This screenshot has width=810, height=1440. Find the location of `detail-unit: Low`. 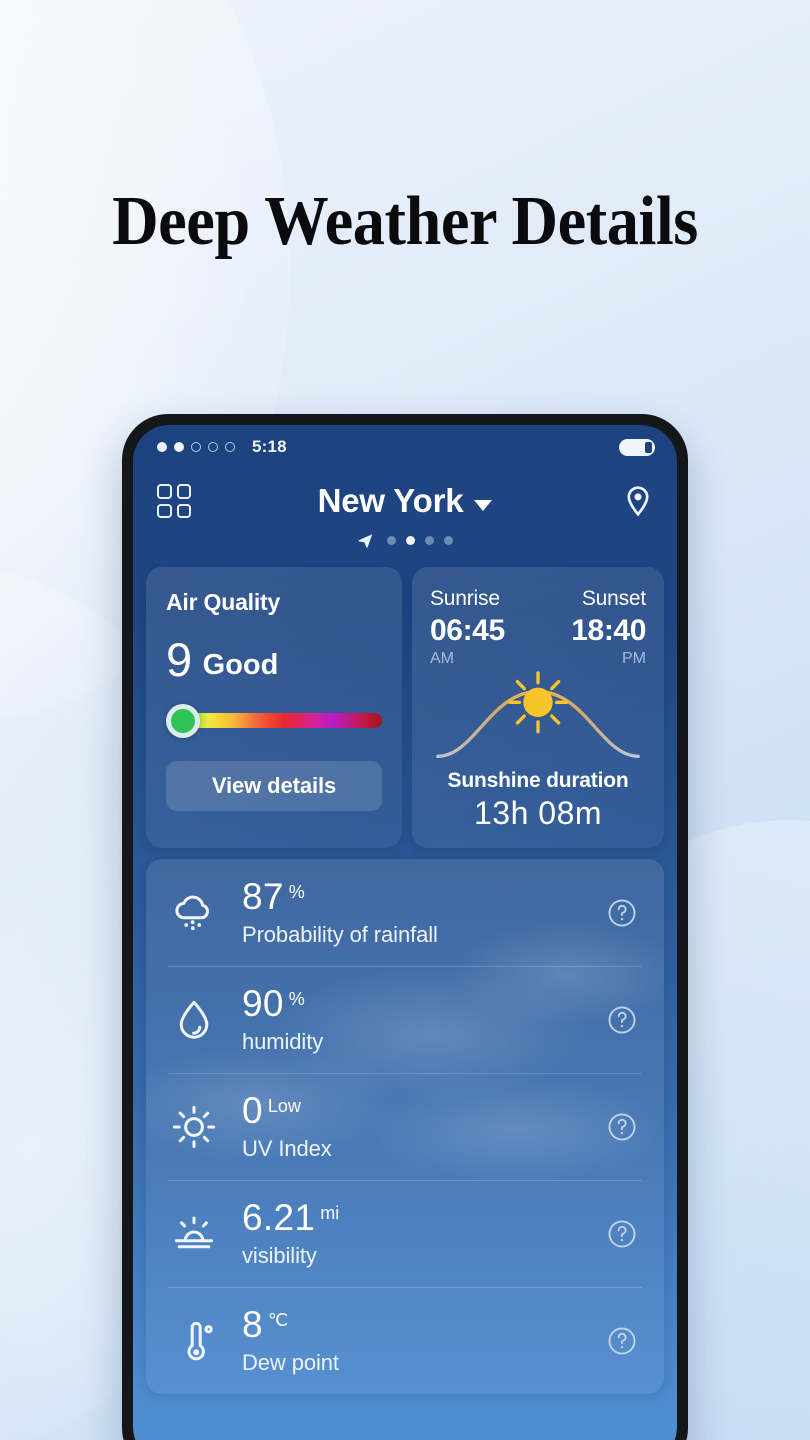

detail-unit: Low is located at coordinates (284, 1105).